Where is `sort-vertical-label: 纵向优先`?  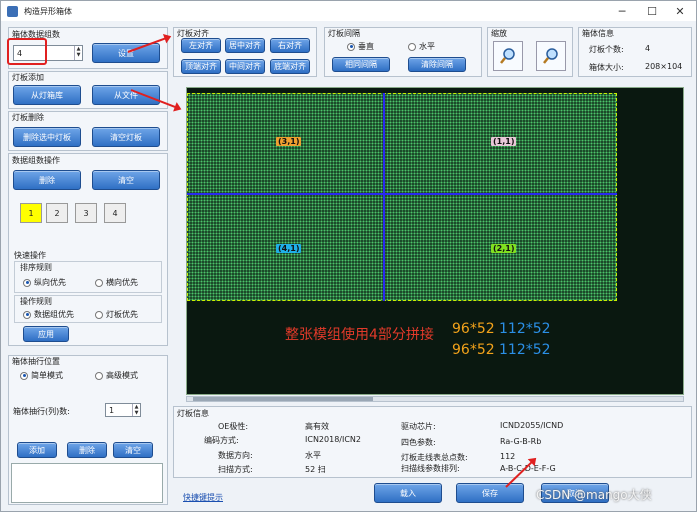
sort-vertical-label: 纵向优先 is located at coordinates (50, 282).